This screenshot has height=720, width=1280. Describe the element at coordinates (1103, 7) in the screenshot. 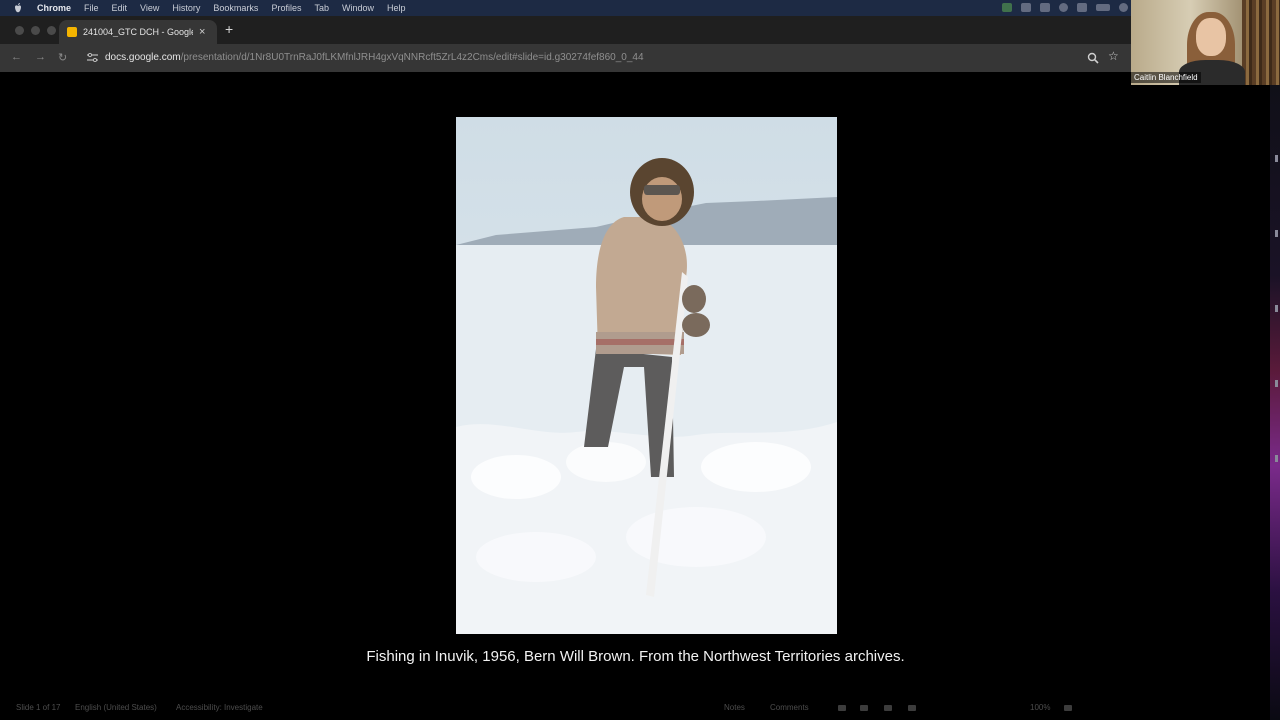

I see `battery-icon` at that location.